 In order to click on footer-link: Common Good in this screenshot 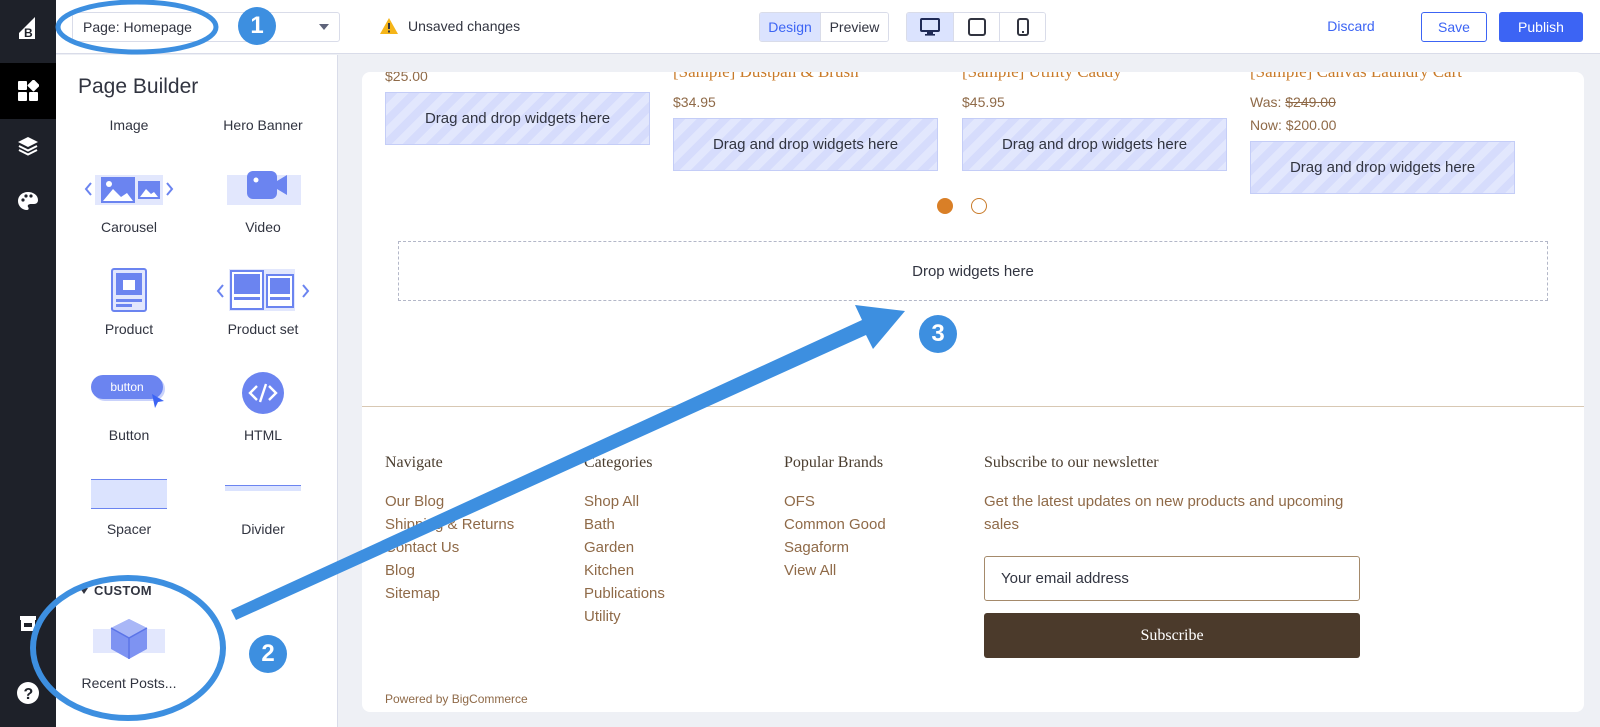, I will do `click(835, 524)`.